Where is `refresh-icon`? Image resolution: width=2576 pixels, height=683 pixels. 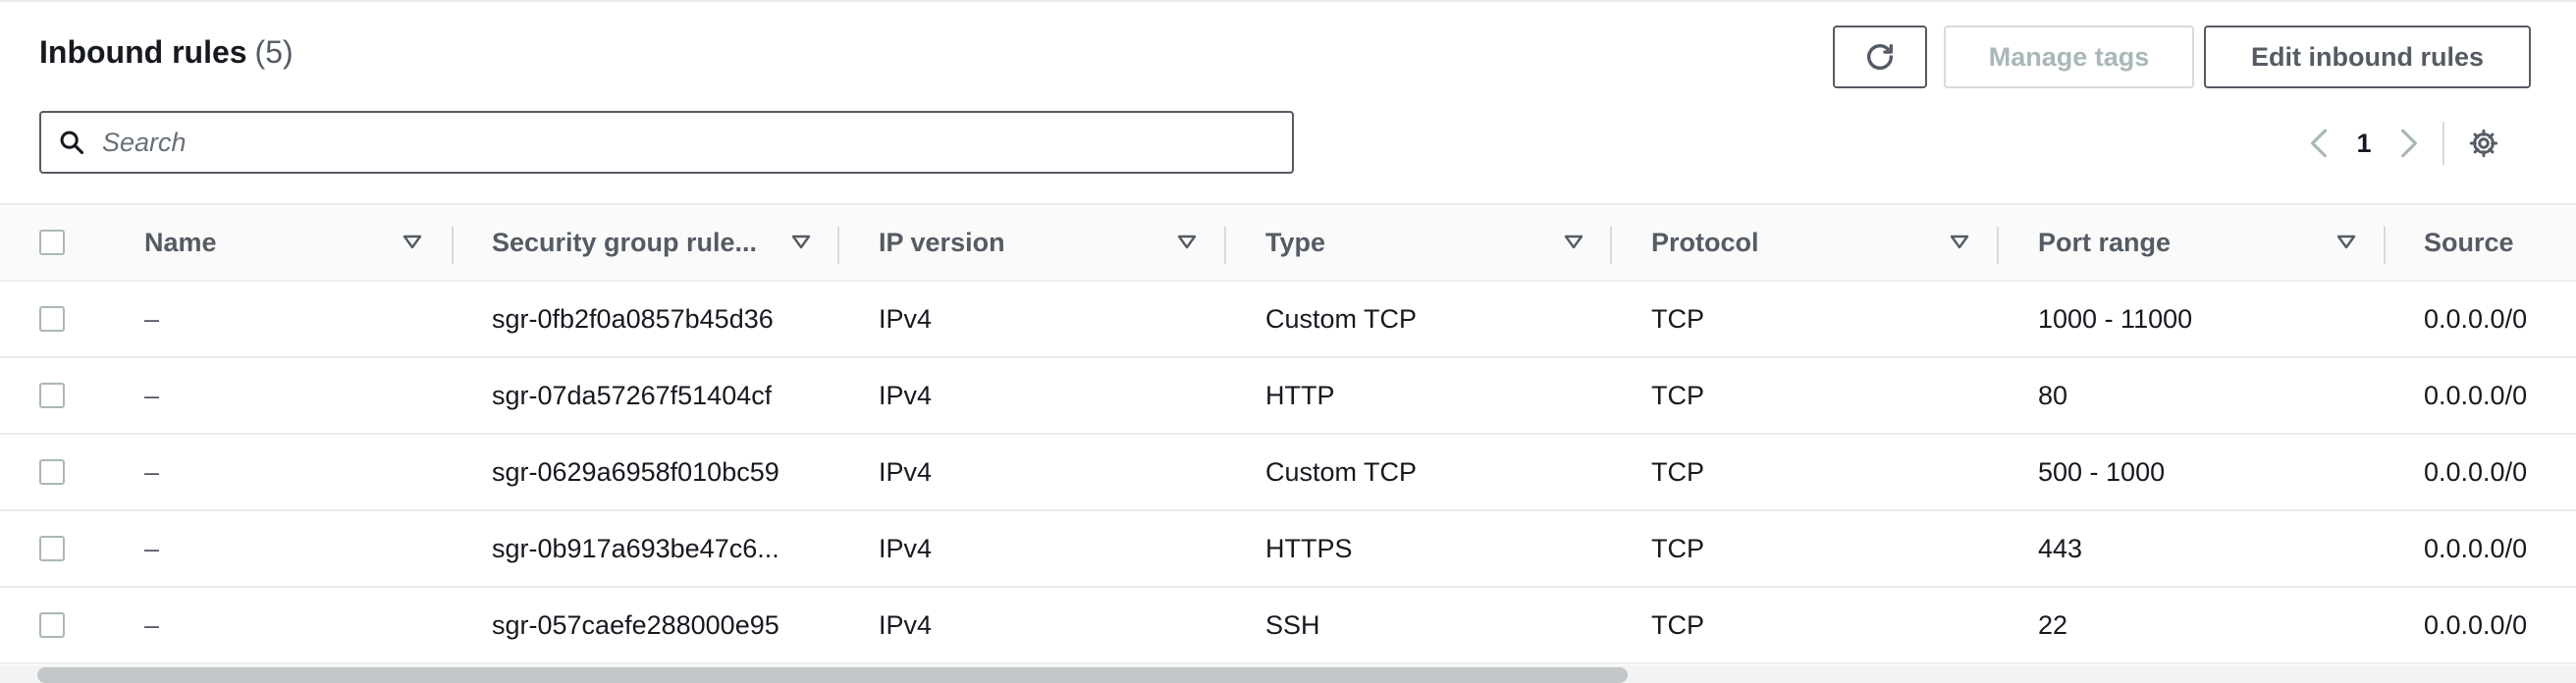
refresh-icon is located at coordinates (1880, 56).